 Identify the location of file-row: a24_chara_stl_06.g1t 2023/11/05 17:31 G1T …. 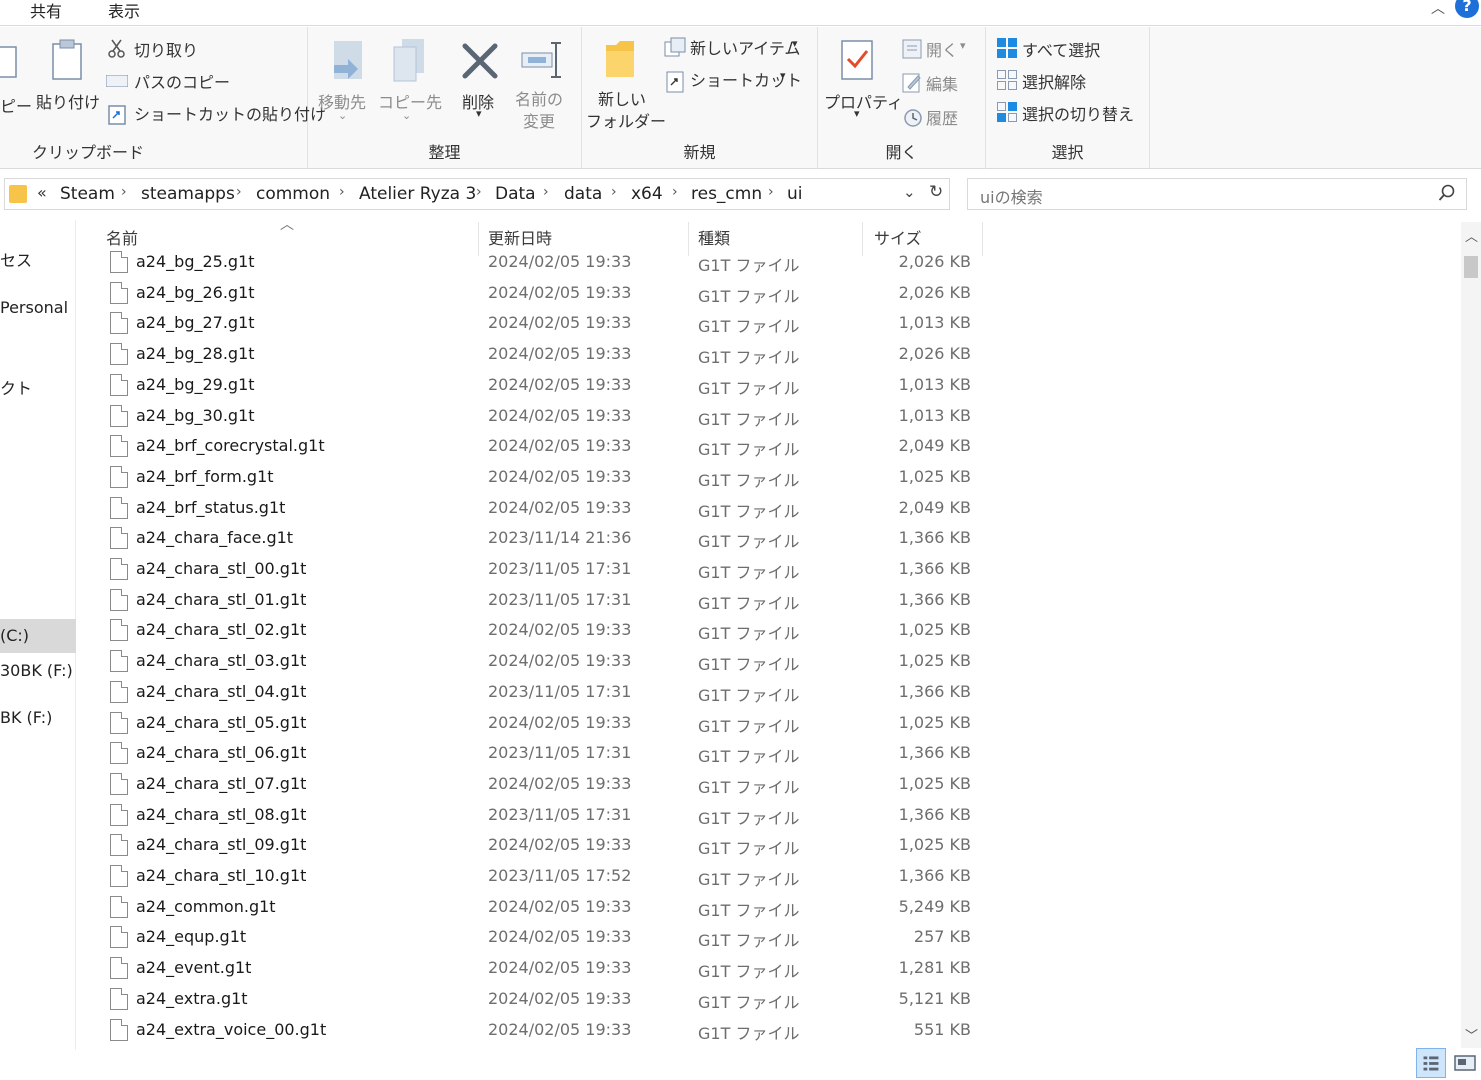
(770, 753).